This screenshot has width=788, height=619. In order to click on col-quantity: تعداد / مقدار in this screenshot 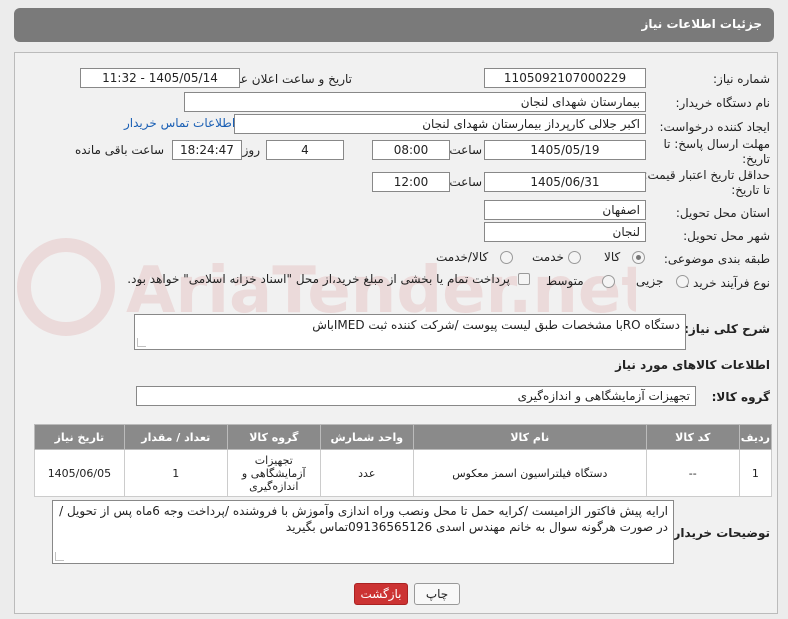, I will do `click(175, 437)`.